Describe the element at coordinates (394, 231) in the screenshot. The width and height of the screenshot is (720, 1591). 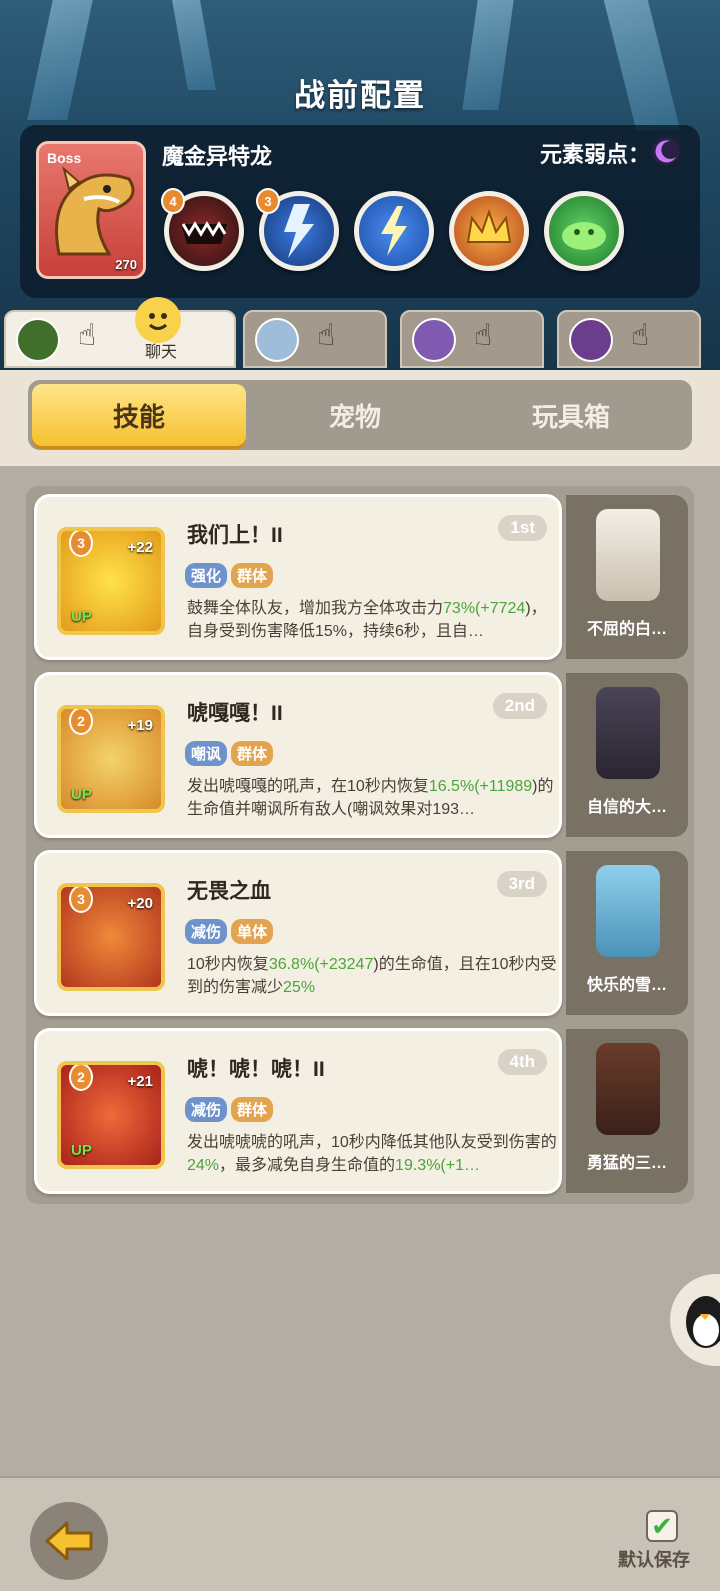
I see `lightning-bolt-icon` at that location.